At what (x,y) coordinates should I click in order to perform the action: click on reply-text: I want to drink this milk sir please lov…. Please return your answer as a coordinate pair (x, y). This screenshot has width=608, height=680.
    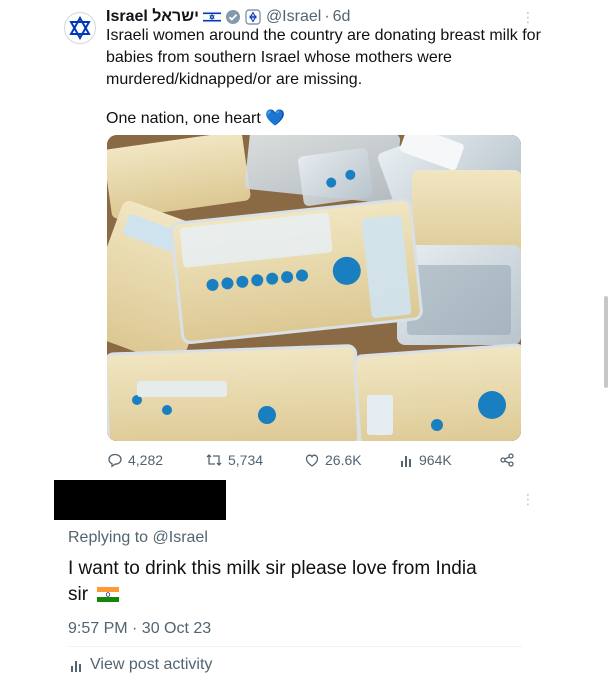
    Looking at the image, I should click on (298, 582).